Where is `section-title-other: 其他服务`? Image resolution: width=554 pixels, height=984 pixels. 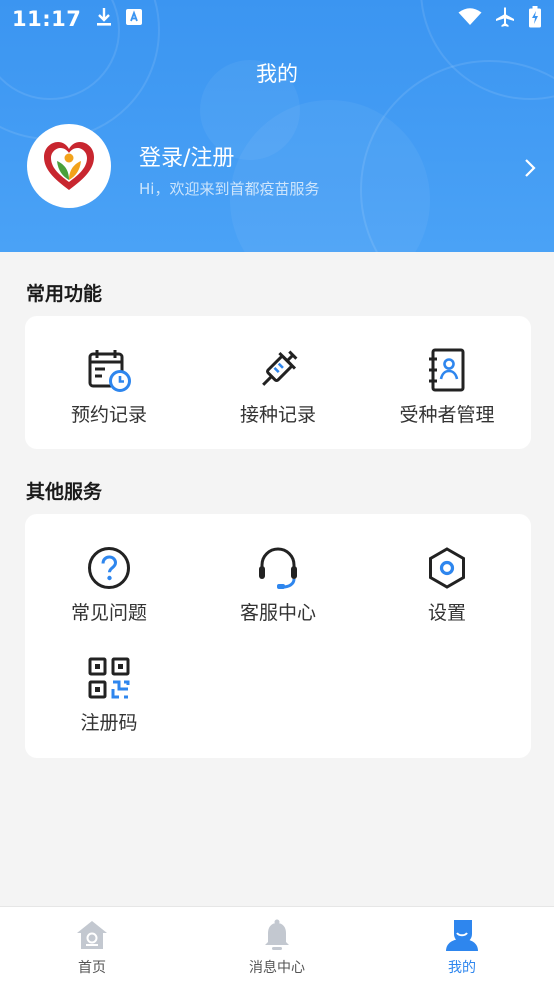 section-title-other: 其他服务 is located at coordinates (64, 492).